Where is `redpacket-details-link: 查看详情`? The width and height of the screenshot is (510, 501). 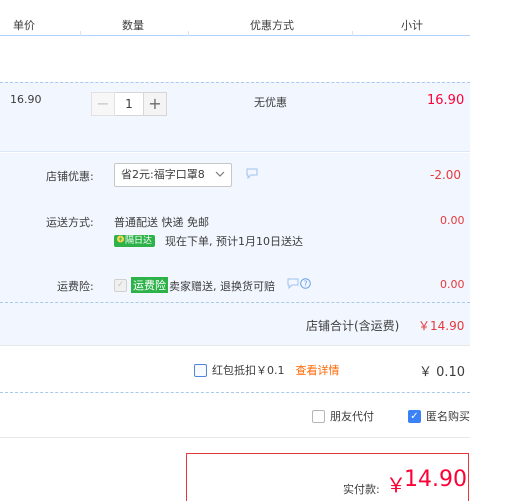
redpacket-details-link: 查看详情 is located at coordinates (318, 370).